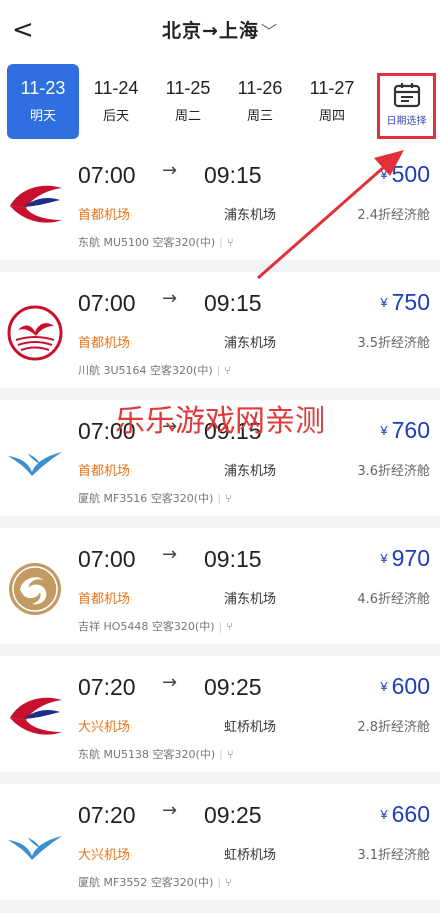 This screenshot has width=440, height=913. Describe the element at coordinates (393, 727) in the screenshot. I see `cabin-class: 2.8折经济舱` at that location.